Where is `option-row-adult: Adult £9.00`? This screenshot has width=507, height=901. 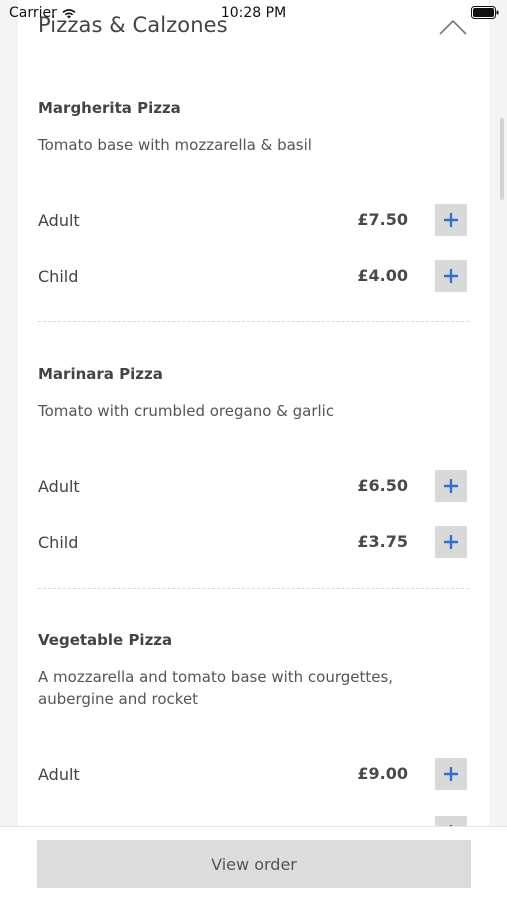 option-row-adult: Adult £9.00 is located at coordinates (253, 774).